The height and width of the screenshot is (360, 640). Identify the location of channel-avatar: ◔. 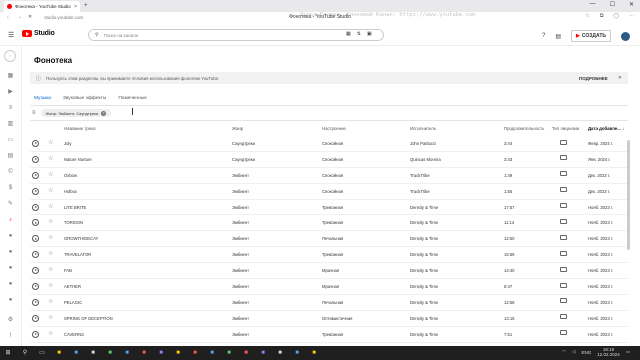
(10, 56).